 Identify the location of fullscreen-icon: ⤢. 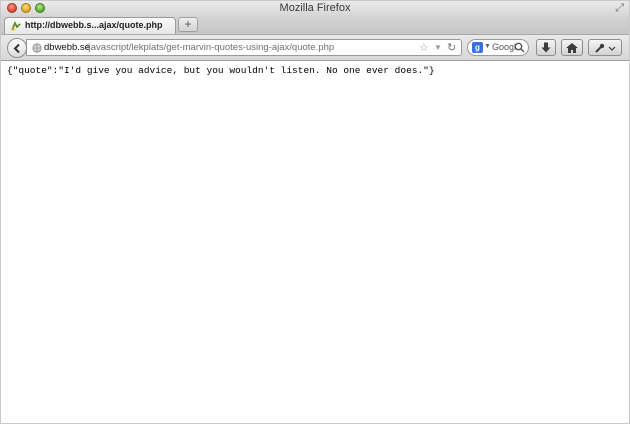
(619, 8).